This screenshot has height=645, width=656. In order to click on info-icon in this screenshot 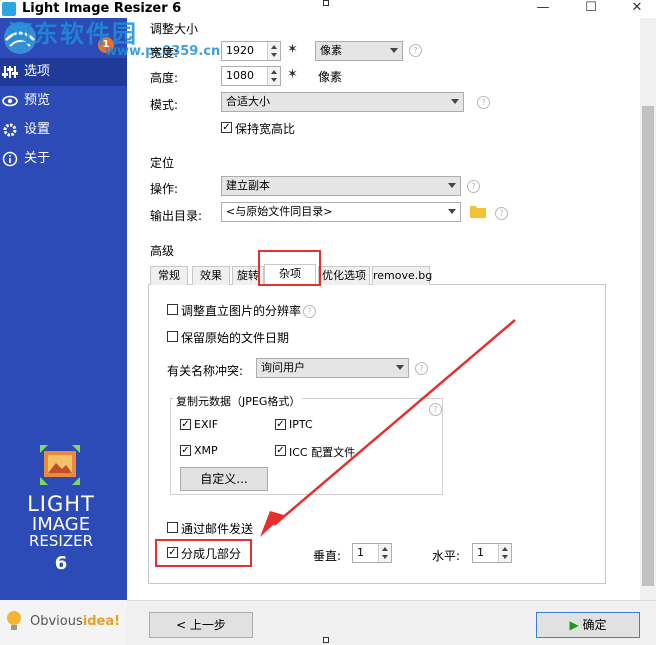, I will do `click(10, 159)`.